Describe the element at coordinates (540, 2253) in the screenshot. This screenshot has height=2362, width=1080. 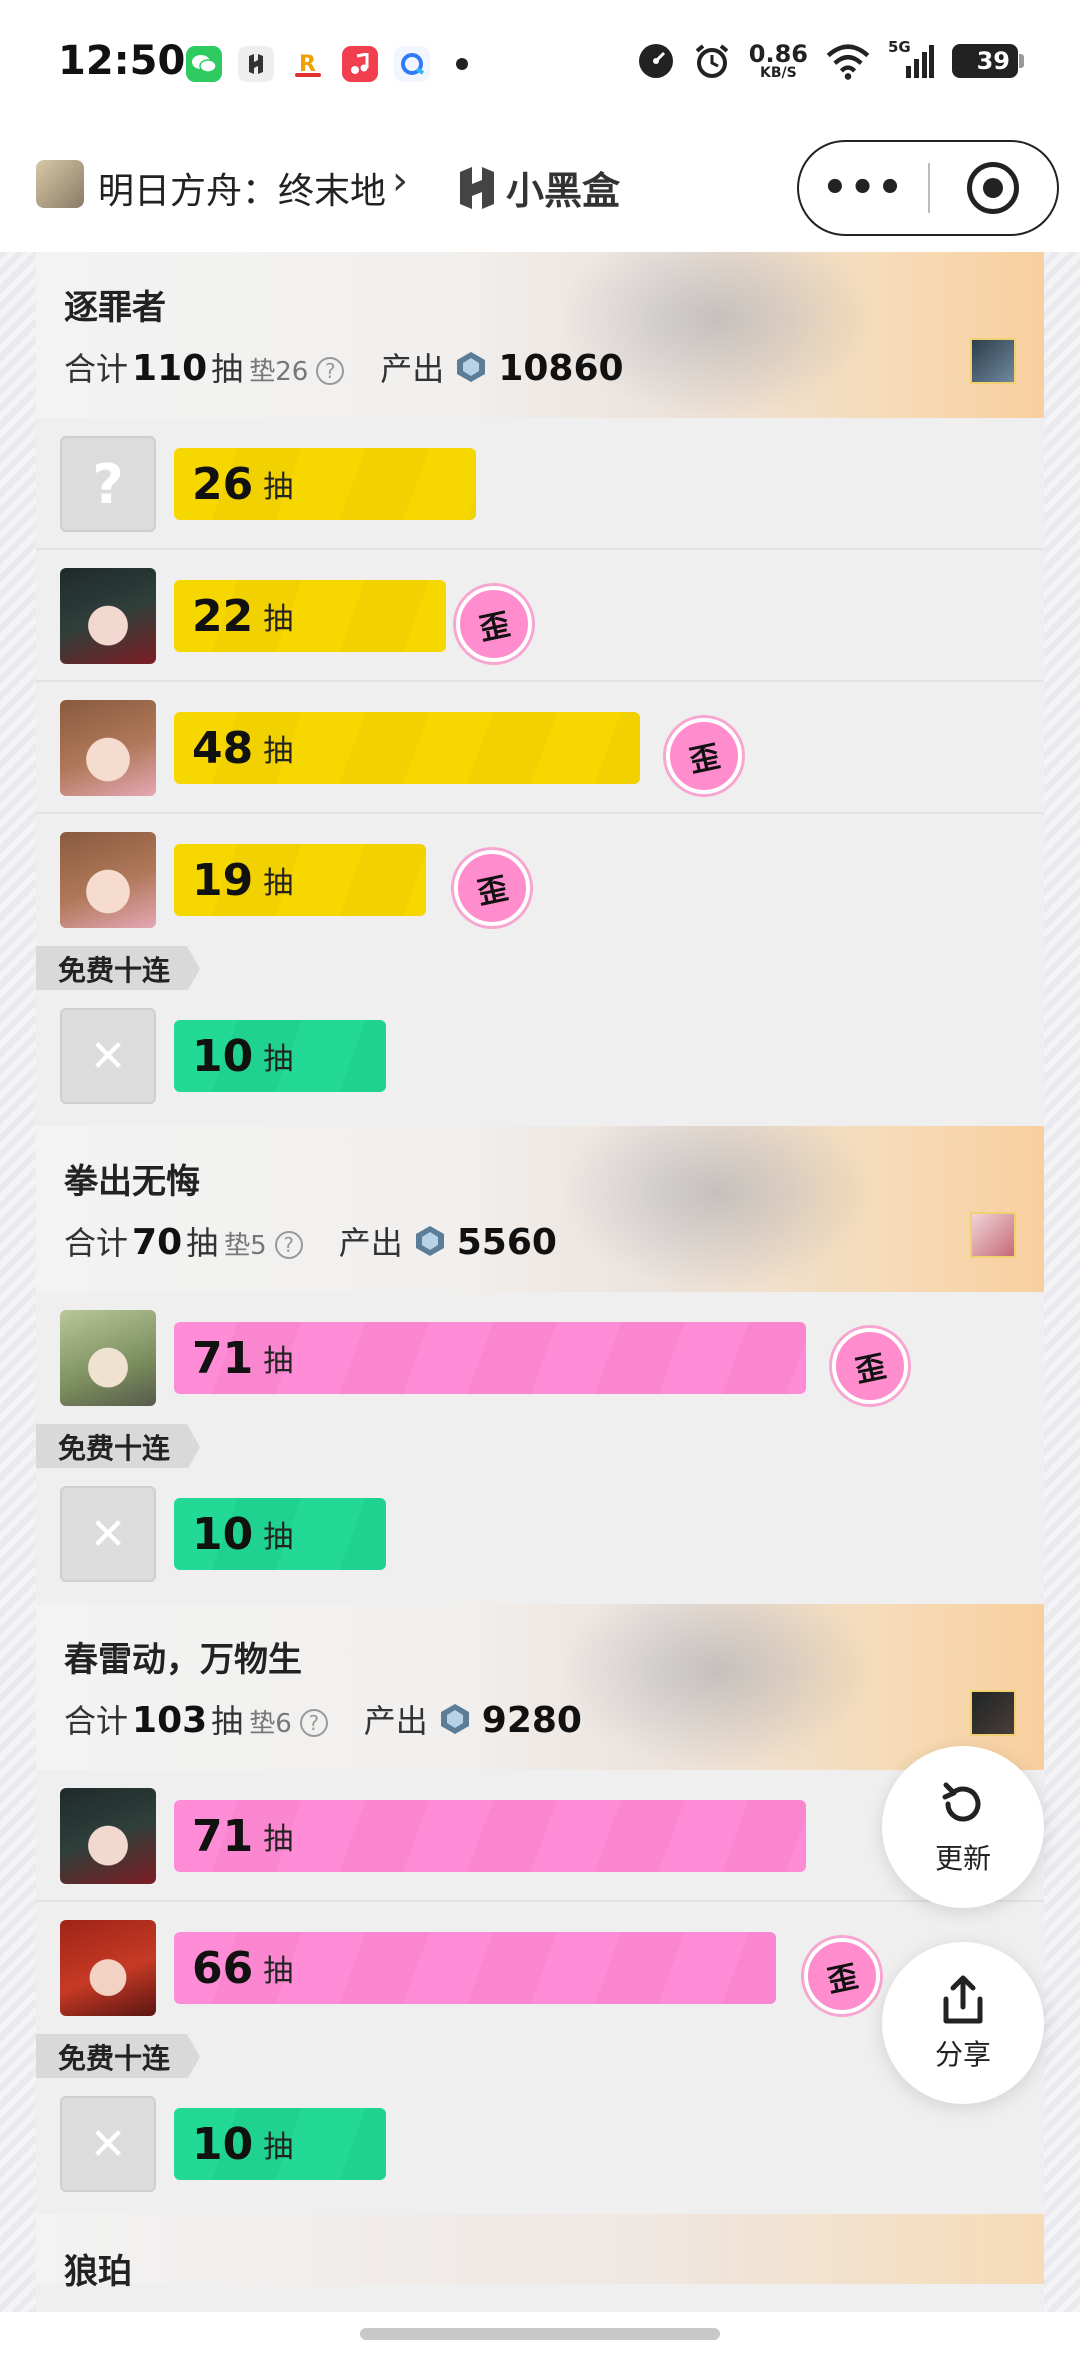
I see `banner-header: 狼珀` at that location.